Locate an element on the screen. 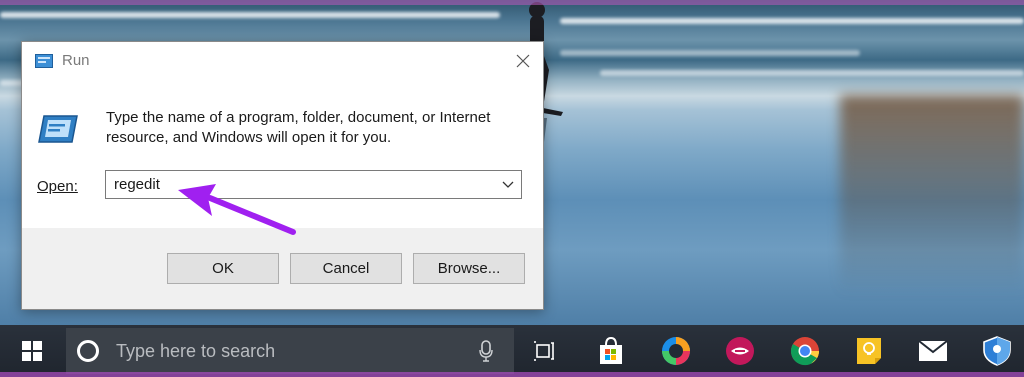 Image resolution: width=1024 pixels, height=377 pixels. open-label: Open: is located at coordinates (57, 186).